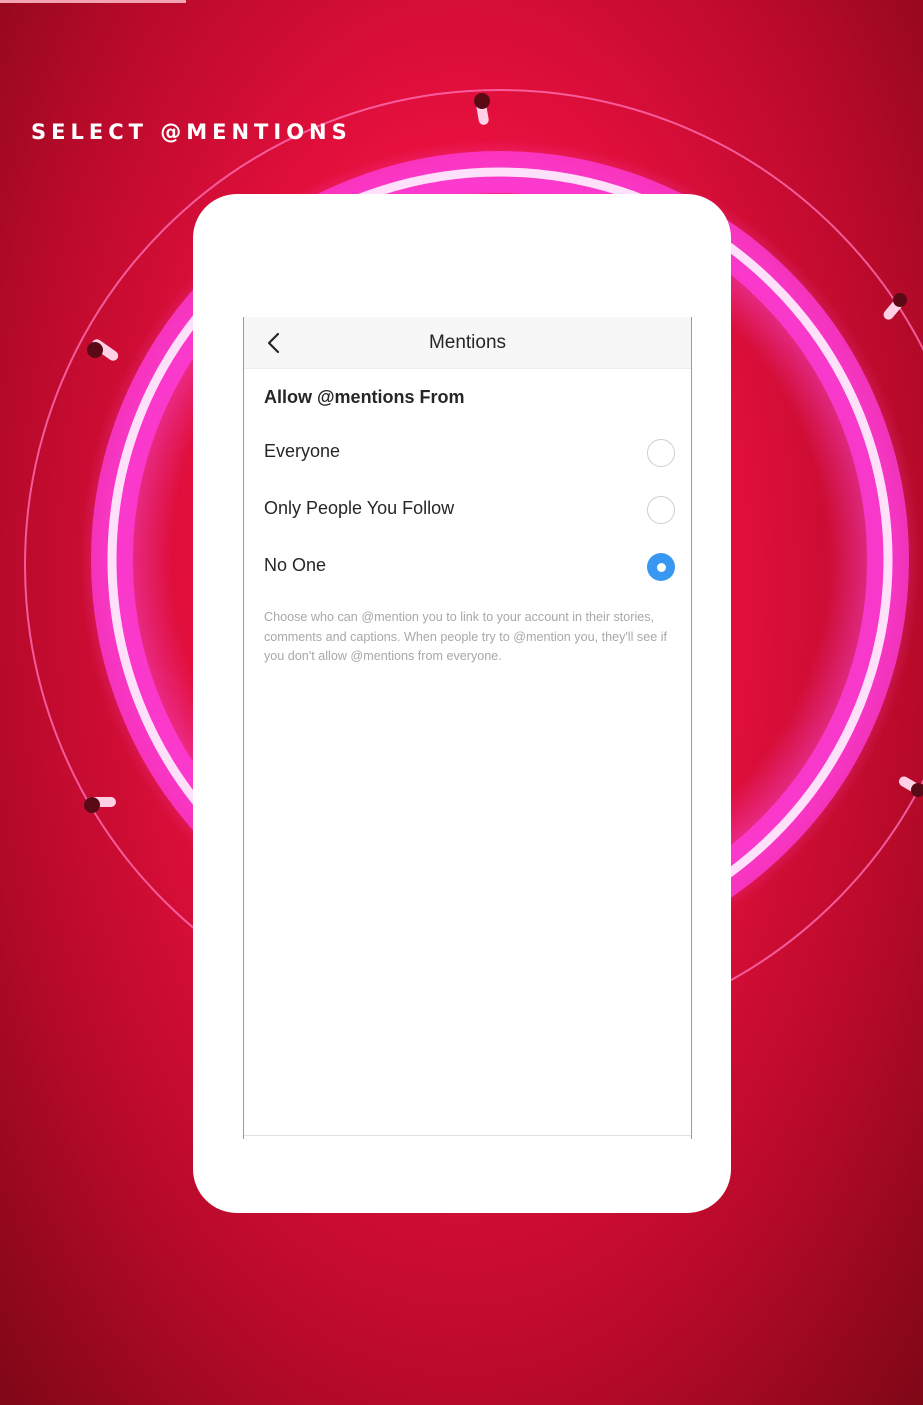 The height and width of the screenshot is (1405, 923). Describe the element at coordinates (364, 397) in the screenshot. I see `section-header: Allow @mentions From` at that location.